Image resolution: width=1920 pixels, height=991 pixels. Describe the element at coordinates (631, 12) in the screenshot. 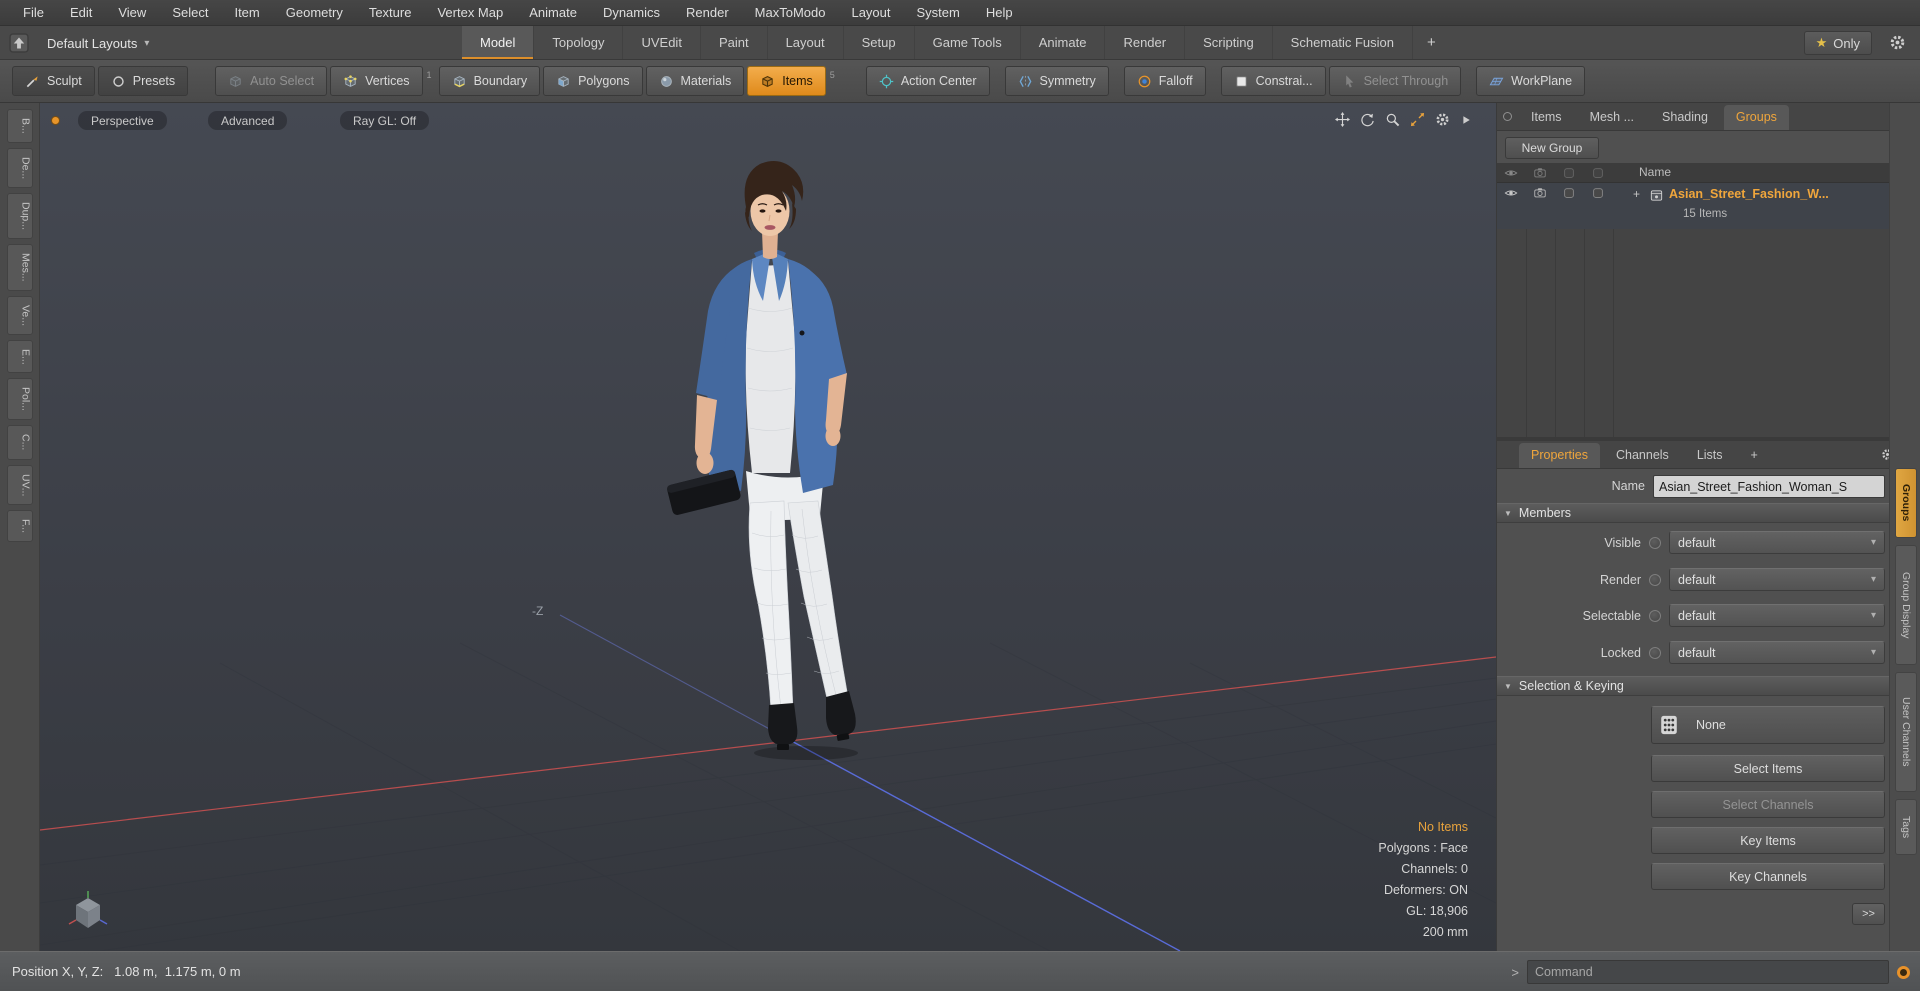

I see `menu-dynamics: Dynamics` at that location.